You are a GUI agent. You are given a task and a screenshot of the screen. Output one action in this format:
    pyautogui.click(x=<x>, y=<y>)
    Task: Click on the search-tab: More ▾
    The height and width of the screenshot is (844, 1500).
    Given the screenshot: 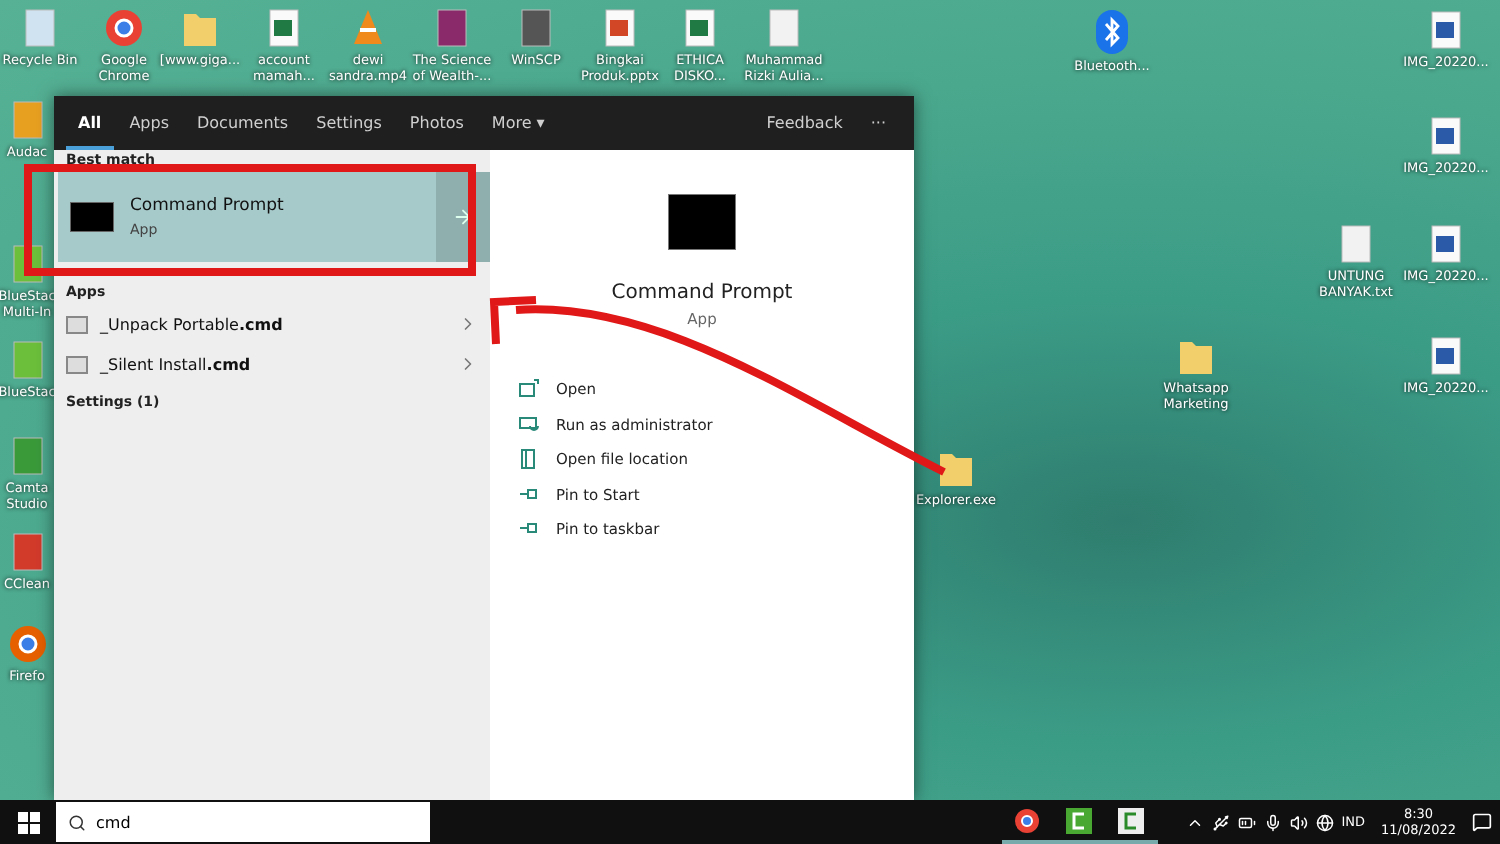 What is the action you would take?
    pyautogui.click(x=518, y=123)
    